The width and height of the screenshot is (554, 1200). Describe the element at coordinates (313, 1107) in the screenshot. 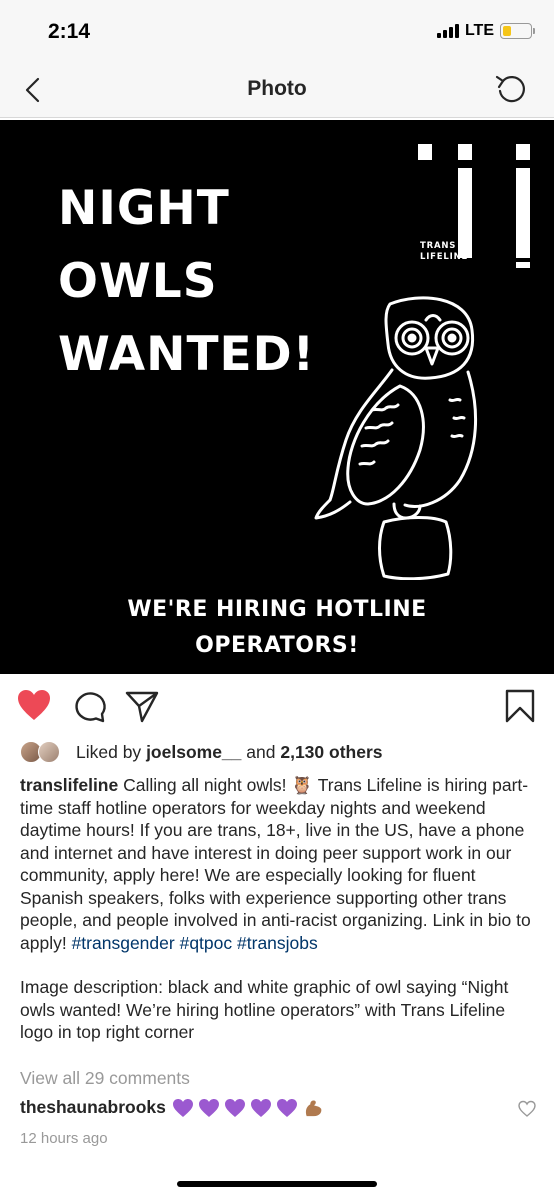

I see `flexed-biceps-icon` at that location.